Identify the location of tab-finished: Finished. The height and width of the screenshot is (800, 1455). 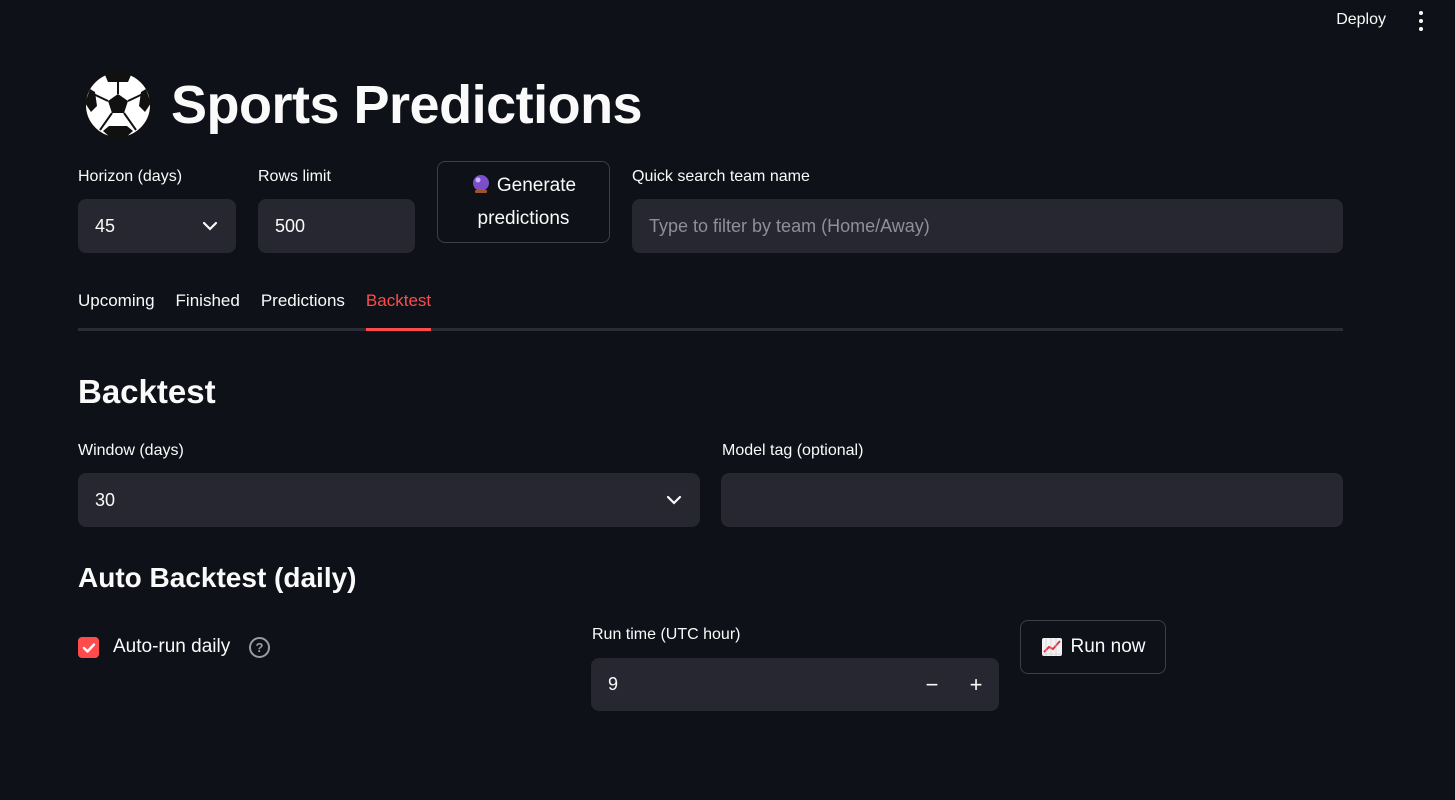
(208, 308).